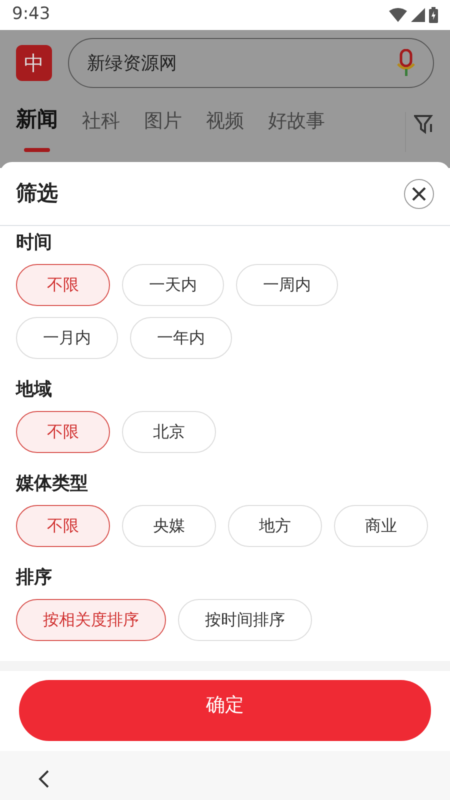 The width and height of the screenshot is (450, 800). Describe the element at coordinates (37, 150) in the screenshot. I see `tab-indicator` at that location.